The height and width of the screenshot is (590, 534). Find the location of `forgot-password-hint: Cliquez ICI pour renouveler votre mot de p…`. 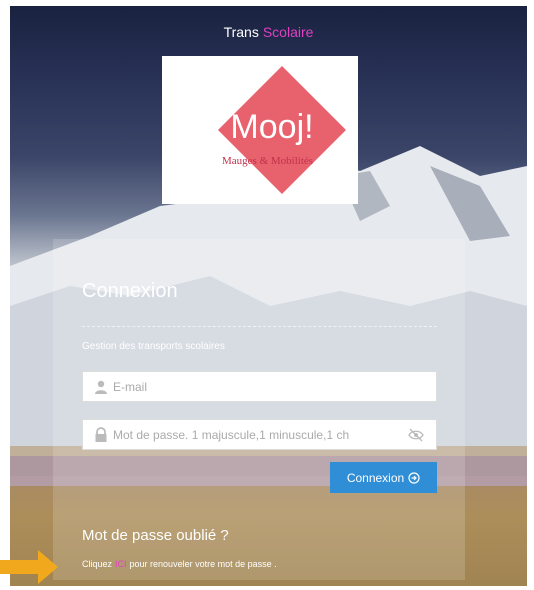

forgot-password-hint: Cliquez ICI pour renouveler votre mot de p… is located at coordinates (179, 564).